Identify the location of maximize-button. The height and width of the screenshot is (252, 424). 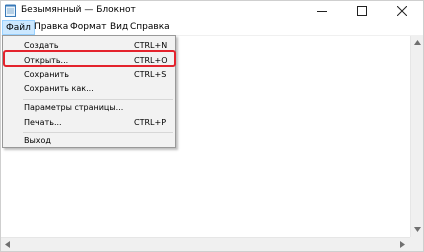
(362, 10).